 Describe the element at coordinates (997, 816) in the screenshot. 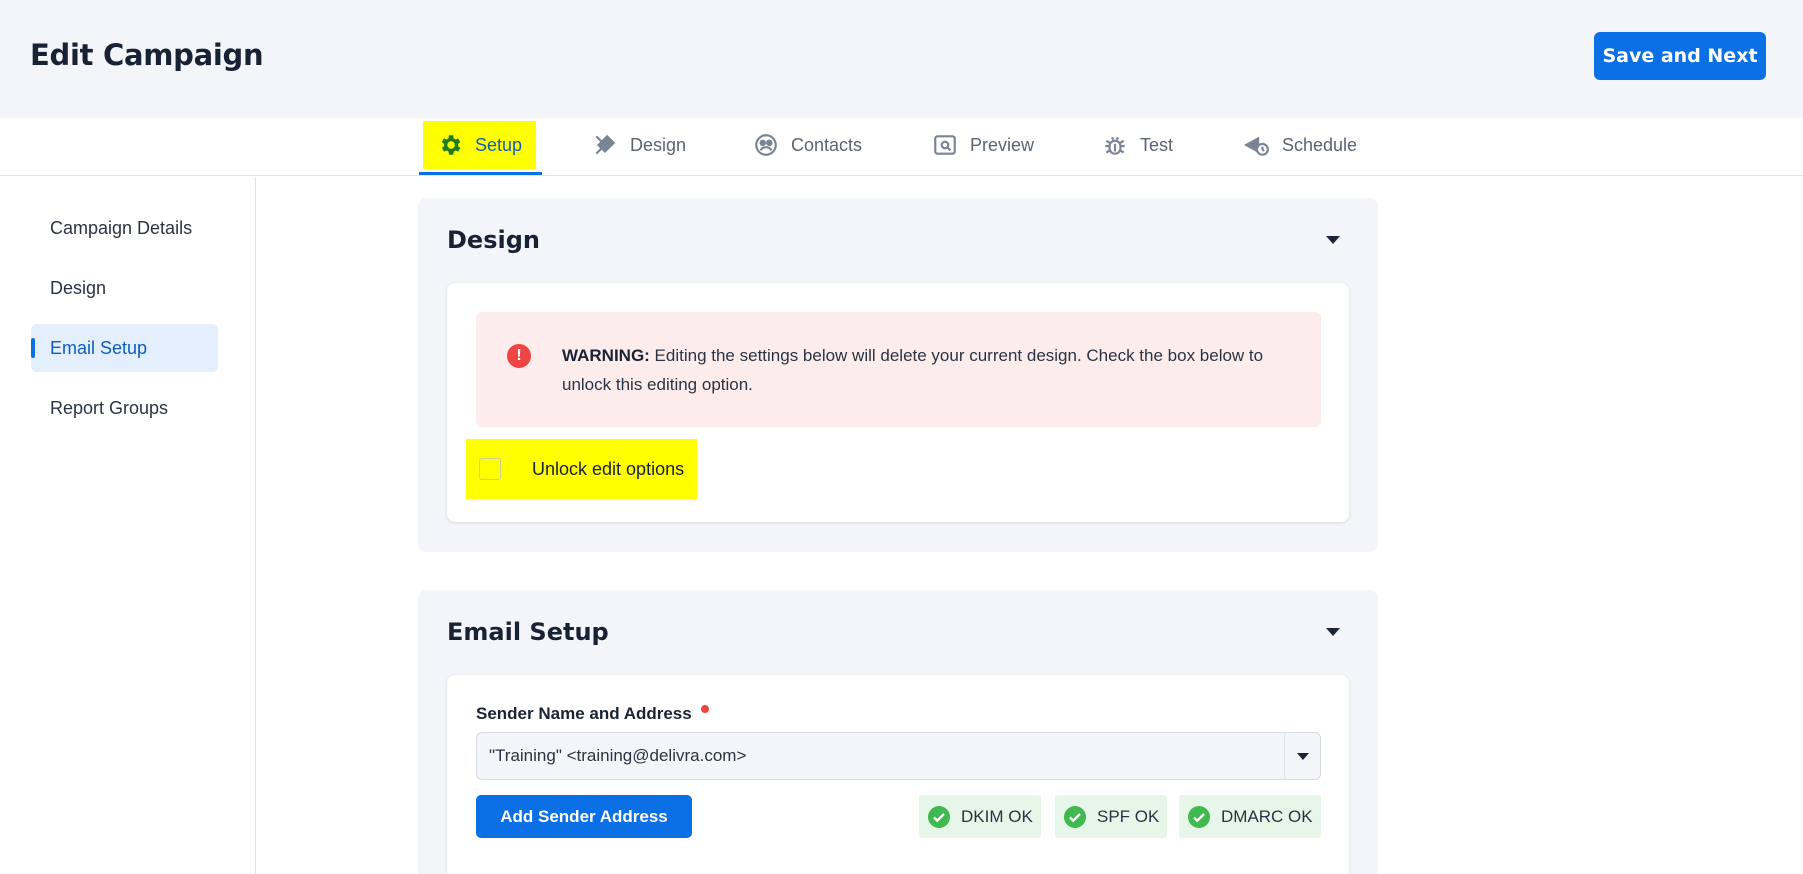

I see `badge-label: DKIM OK` at that location.